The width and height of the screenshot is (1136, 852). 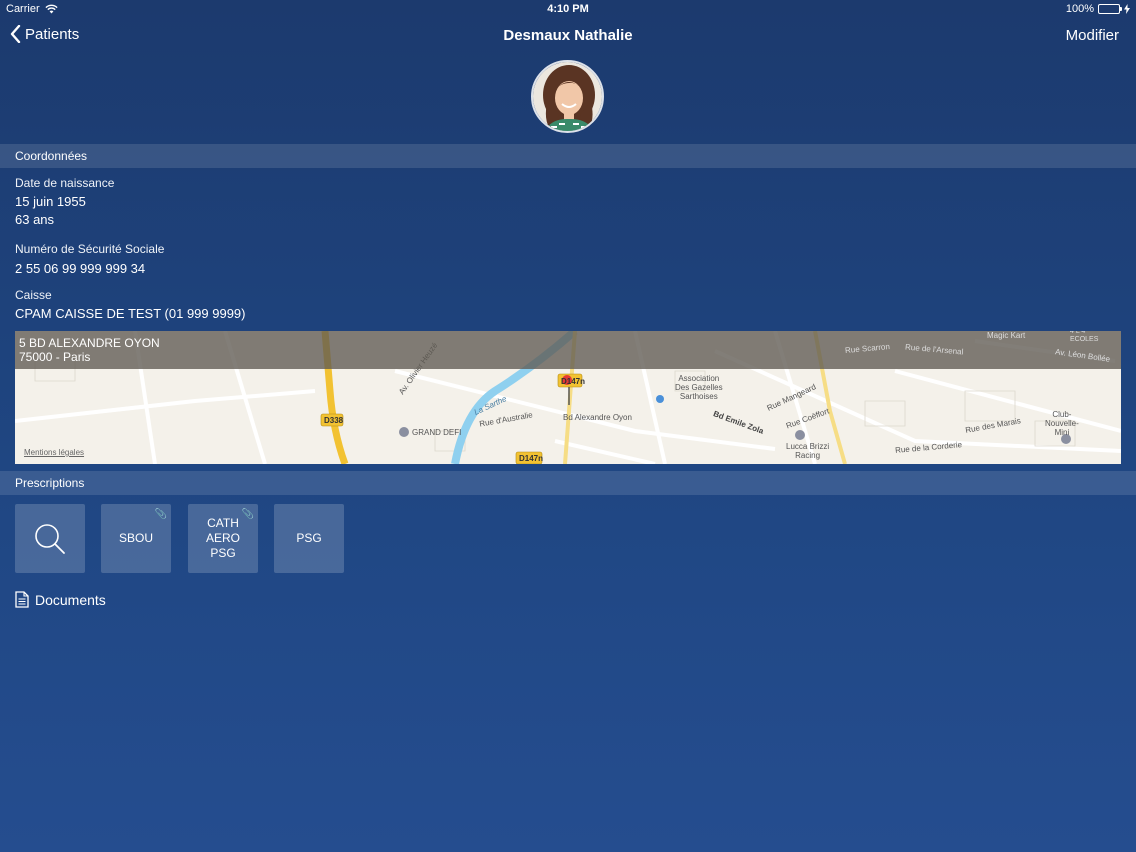 I want to click on map-label-grand-defi: GRAND DEFI, so click(x=437, y=432).